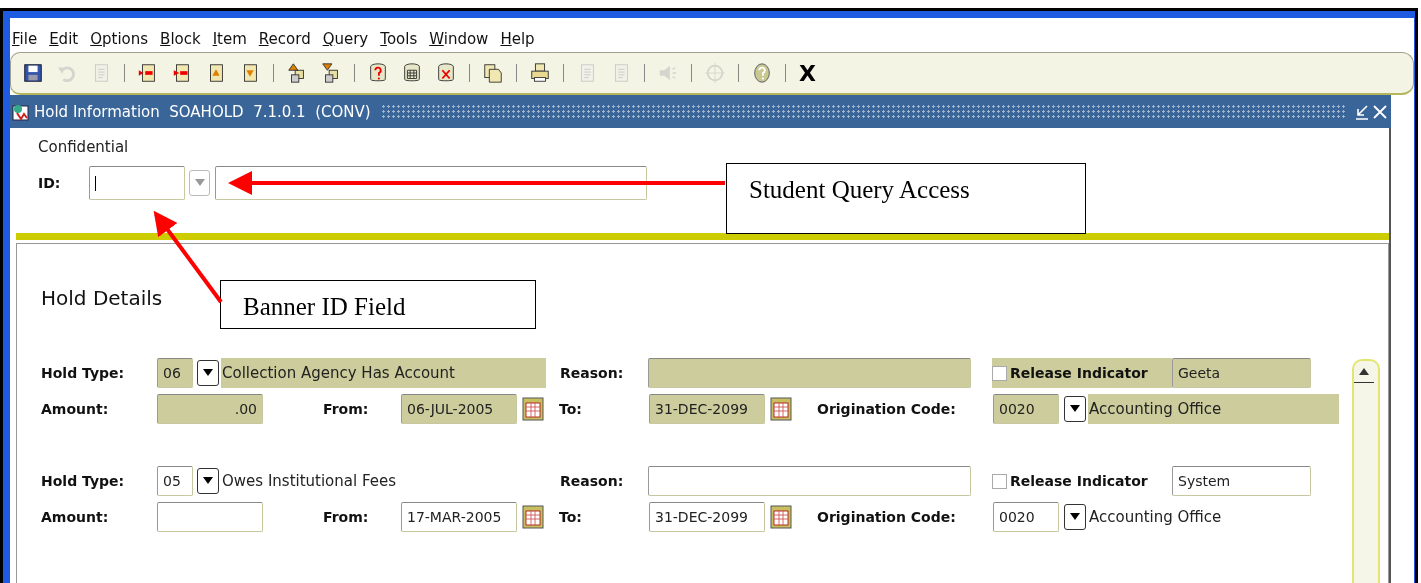 This screenshot has width=1421, height=583. I want to click on exit-button: X, so click(807, 73).